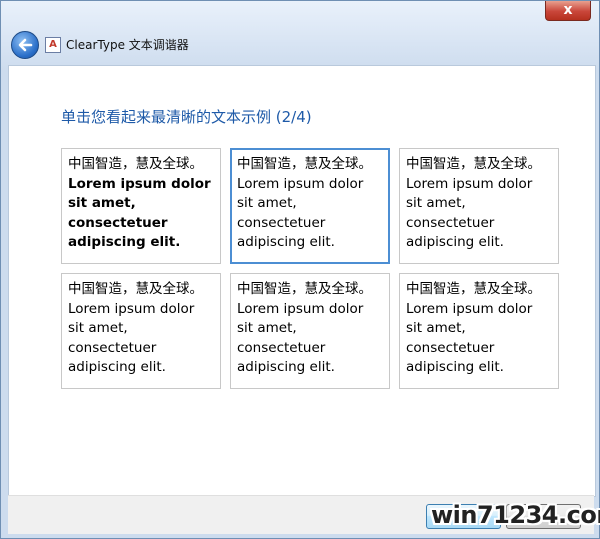 Image resolution: width=600 pixels, height=539 pixels. Describe the element at coordinates (186, 117) in the screenshot. I see `page-heading: 单击您看起来最清晰的文本示例 (2/4)` at that location.